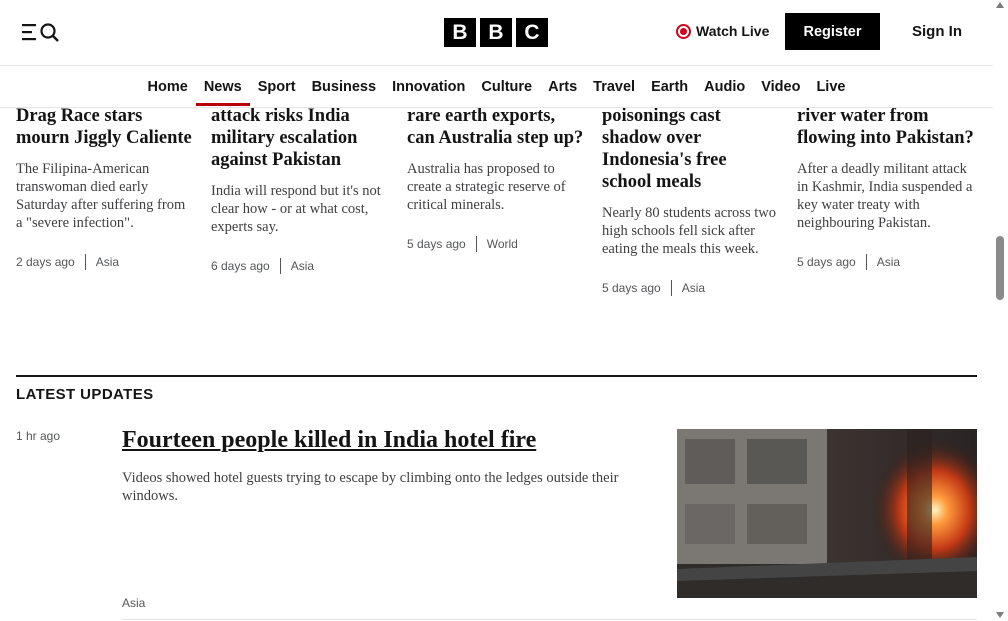  Describe the element at coordinates (549, 619) in the screenshot. I see `story-divider` at that location.